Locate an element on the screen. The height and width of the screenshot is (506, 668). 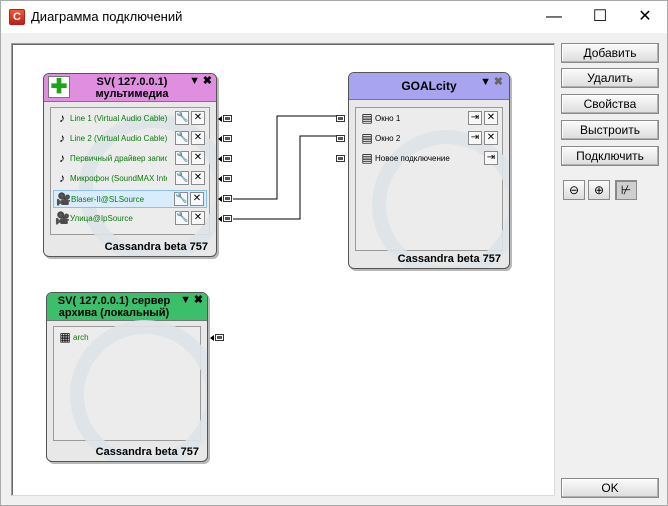
wire-street-to-window2 is located at coordinates (284, 177).